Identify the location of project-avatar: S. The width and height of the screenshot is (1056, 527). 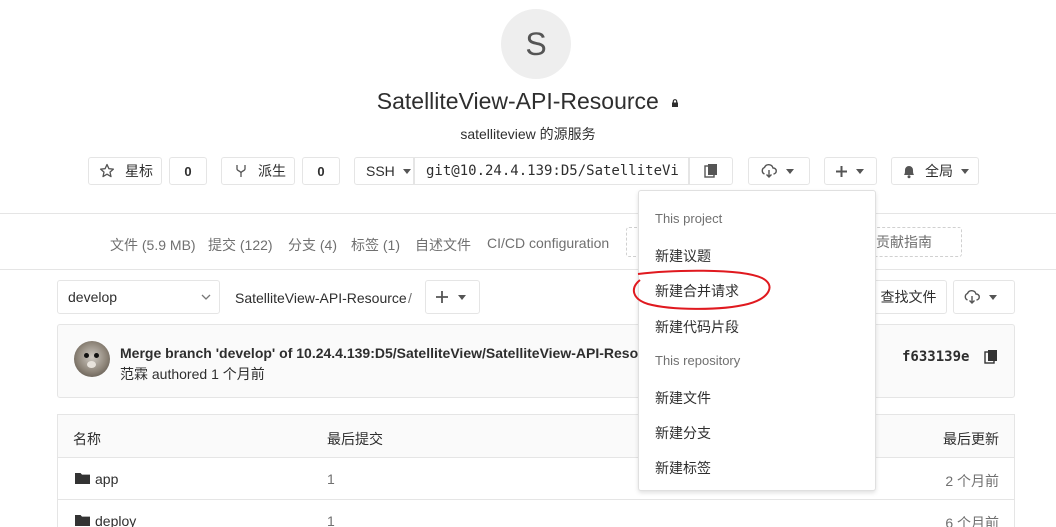
(536, 44).